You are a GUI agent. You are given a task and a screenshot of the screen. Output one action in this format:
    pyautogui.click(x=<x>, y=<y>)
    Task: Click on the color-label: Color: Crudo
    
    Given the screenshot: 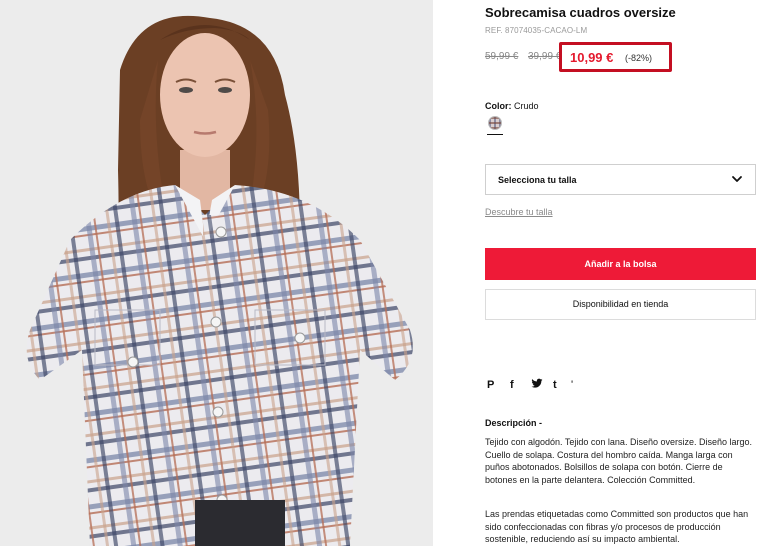 What is the action you would take?
    pyautogui.click(x=512, y=106)
    